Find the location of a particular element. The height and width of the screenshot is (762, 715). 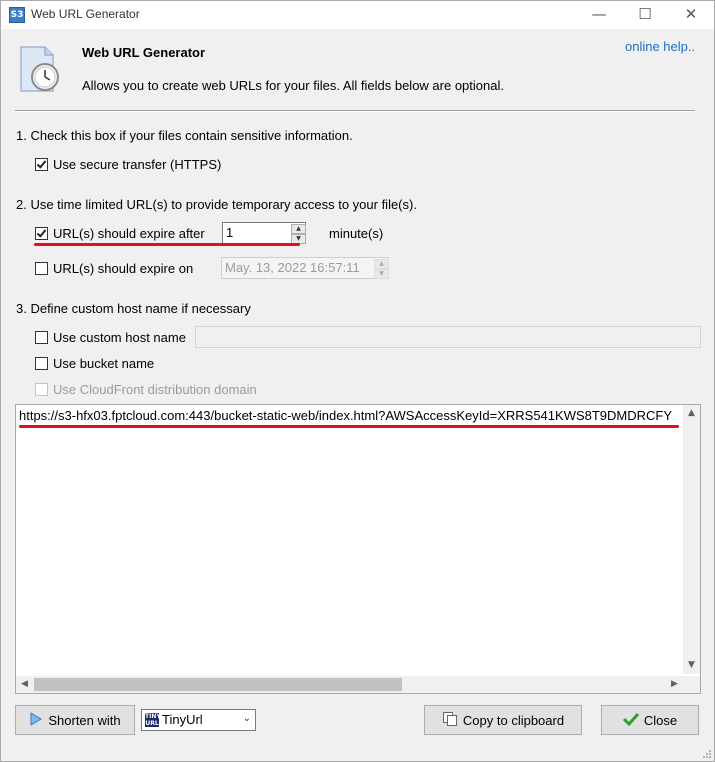

bucket-name-checkbox: Use bucket name is located at coordinates (94, 363).